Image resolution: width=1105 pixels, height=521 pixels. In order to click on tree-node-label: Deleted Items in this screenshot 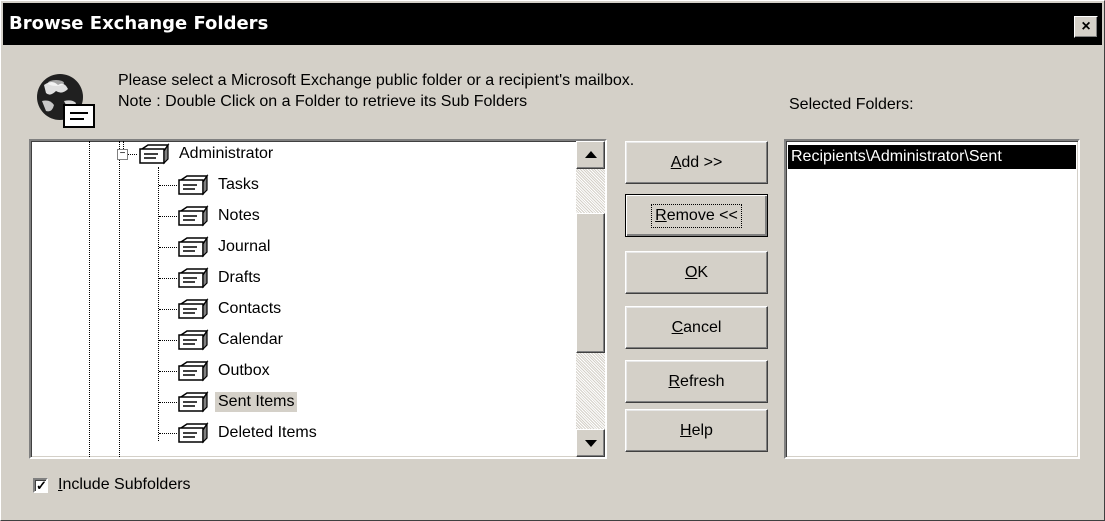, I will do `click(267, 432)`.